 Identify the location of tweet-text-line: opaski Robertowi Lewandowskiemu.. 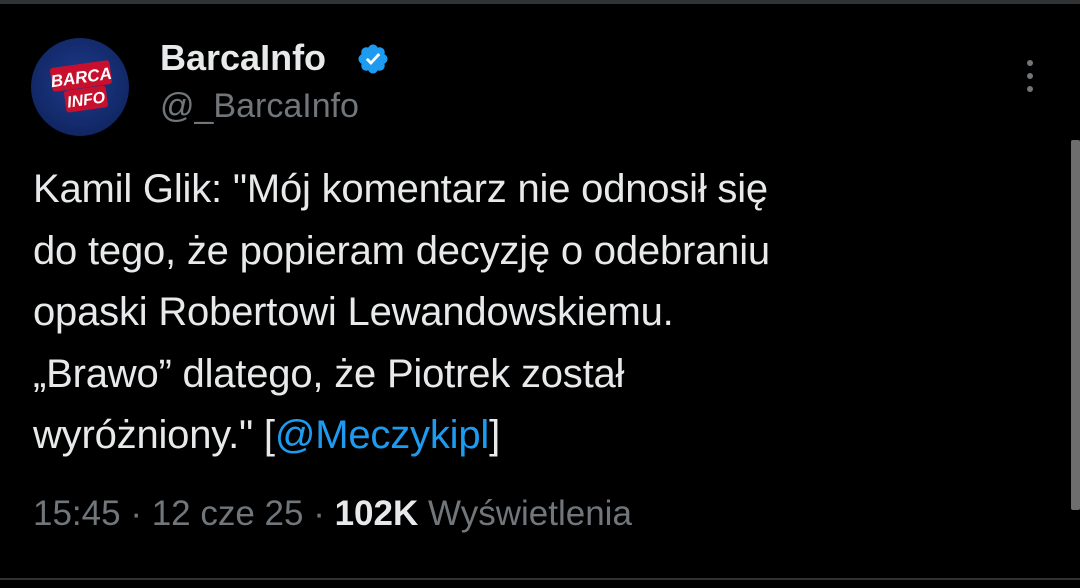
(353, 312).